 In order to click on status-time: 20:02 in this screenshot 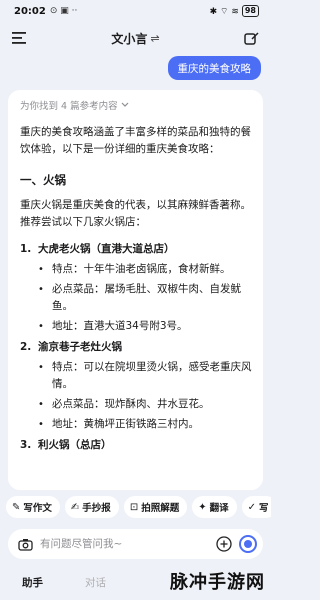, I will do `click(30, 11)`.